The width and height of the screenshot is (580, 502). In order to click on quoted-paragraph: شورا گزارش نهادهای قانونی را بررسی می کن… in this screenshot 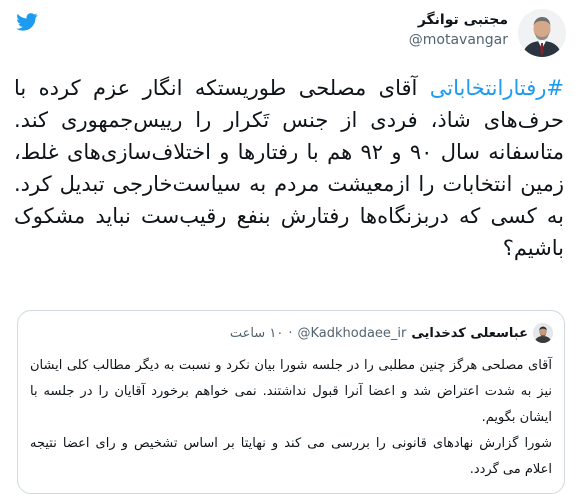, I will do `click(291, 456)`.